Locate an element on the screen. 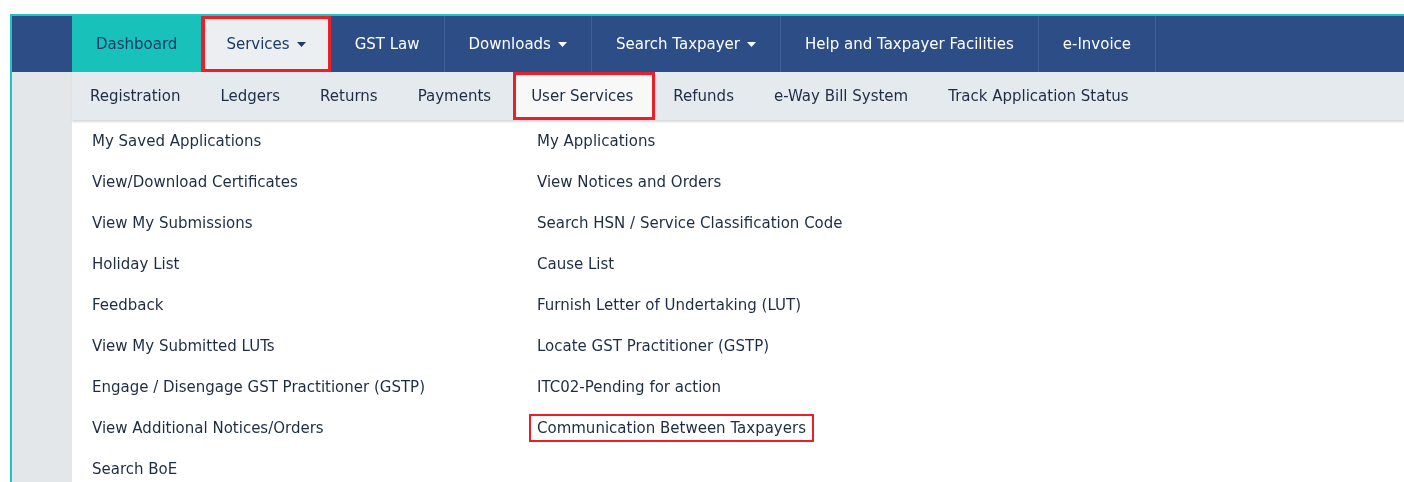 Image resolution: width=1404 pixels, height=482 pixels. menu-link: Furnish Letter of Undertaking (LUT) is located at coordinates (669, 304).